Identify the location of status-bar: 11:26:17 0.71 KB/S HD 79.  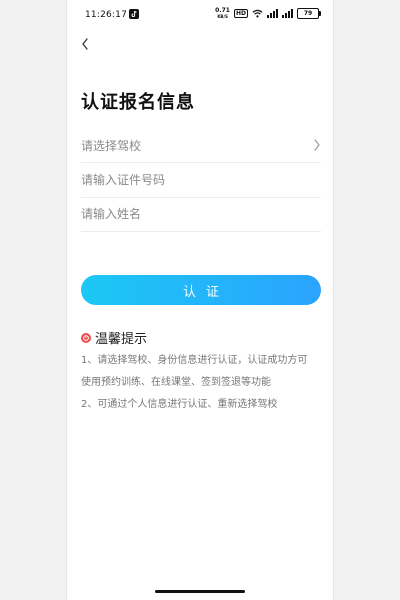
(200, 15).